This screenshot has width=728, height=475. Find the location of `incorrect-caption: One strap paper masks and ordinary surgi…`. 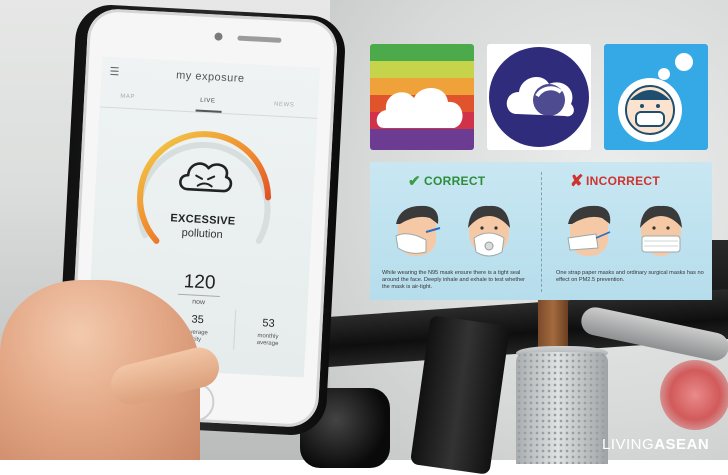

incorrect-caption: One strap paper masks and ordinary surgi… is located at coordinates (630, 277).